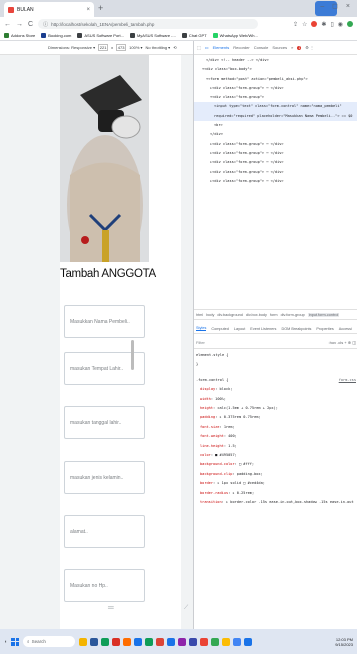 The height and width of the screenshot is (654, 357). What do you see at coordinates (15, 641) in the screenshot?
I see `start-windows-icon` at bounding box center [15, 641].